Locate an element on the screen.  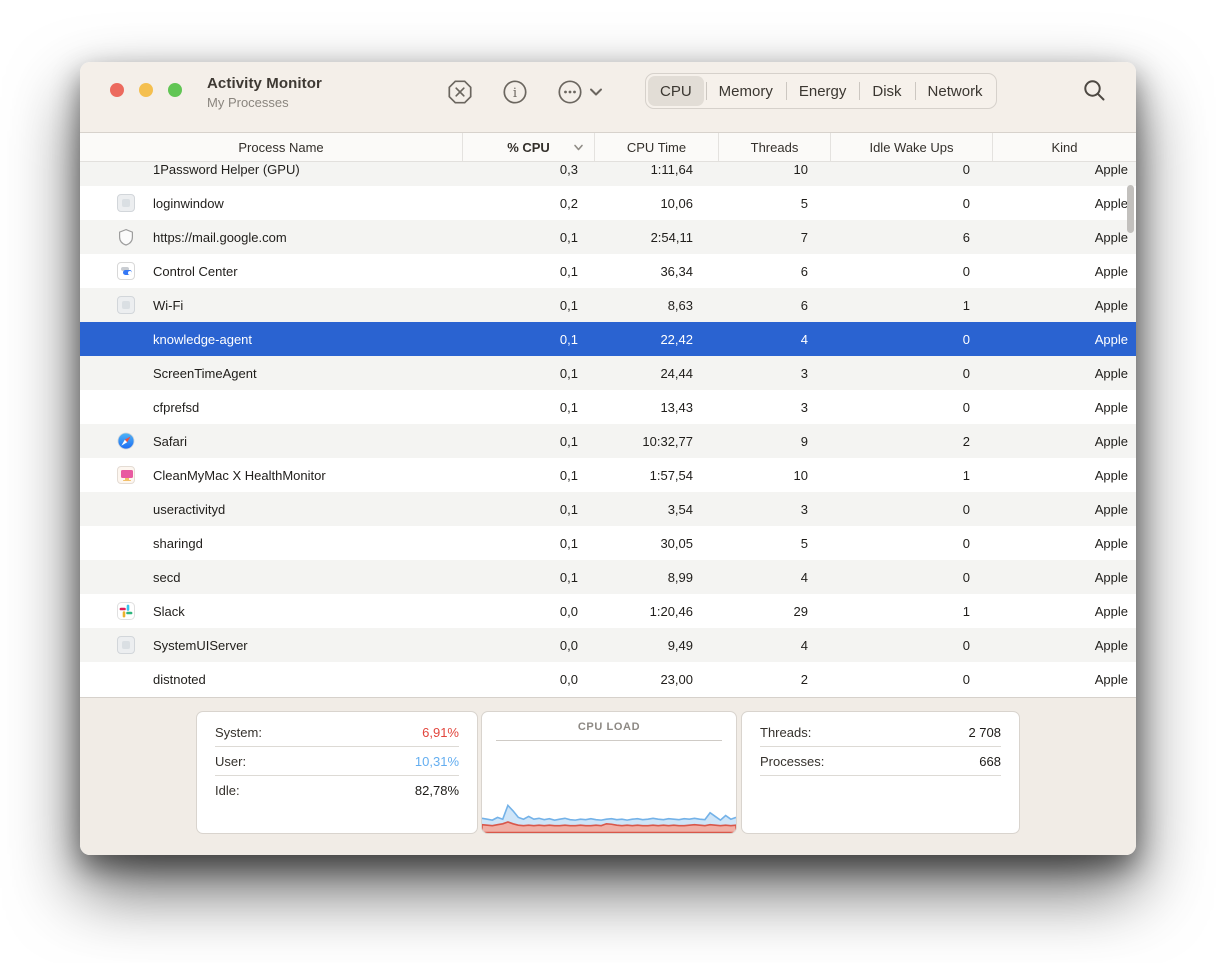
threads-cell: 5 is located at coordinates (804, 203).